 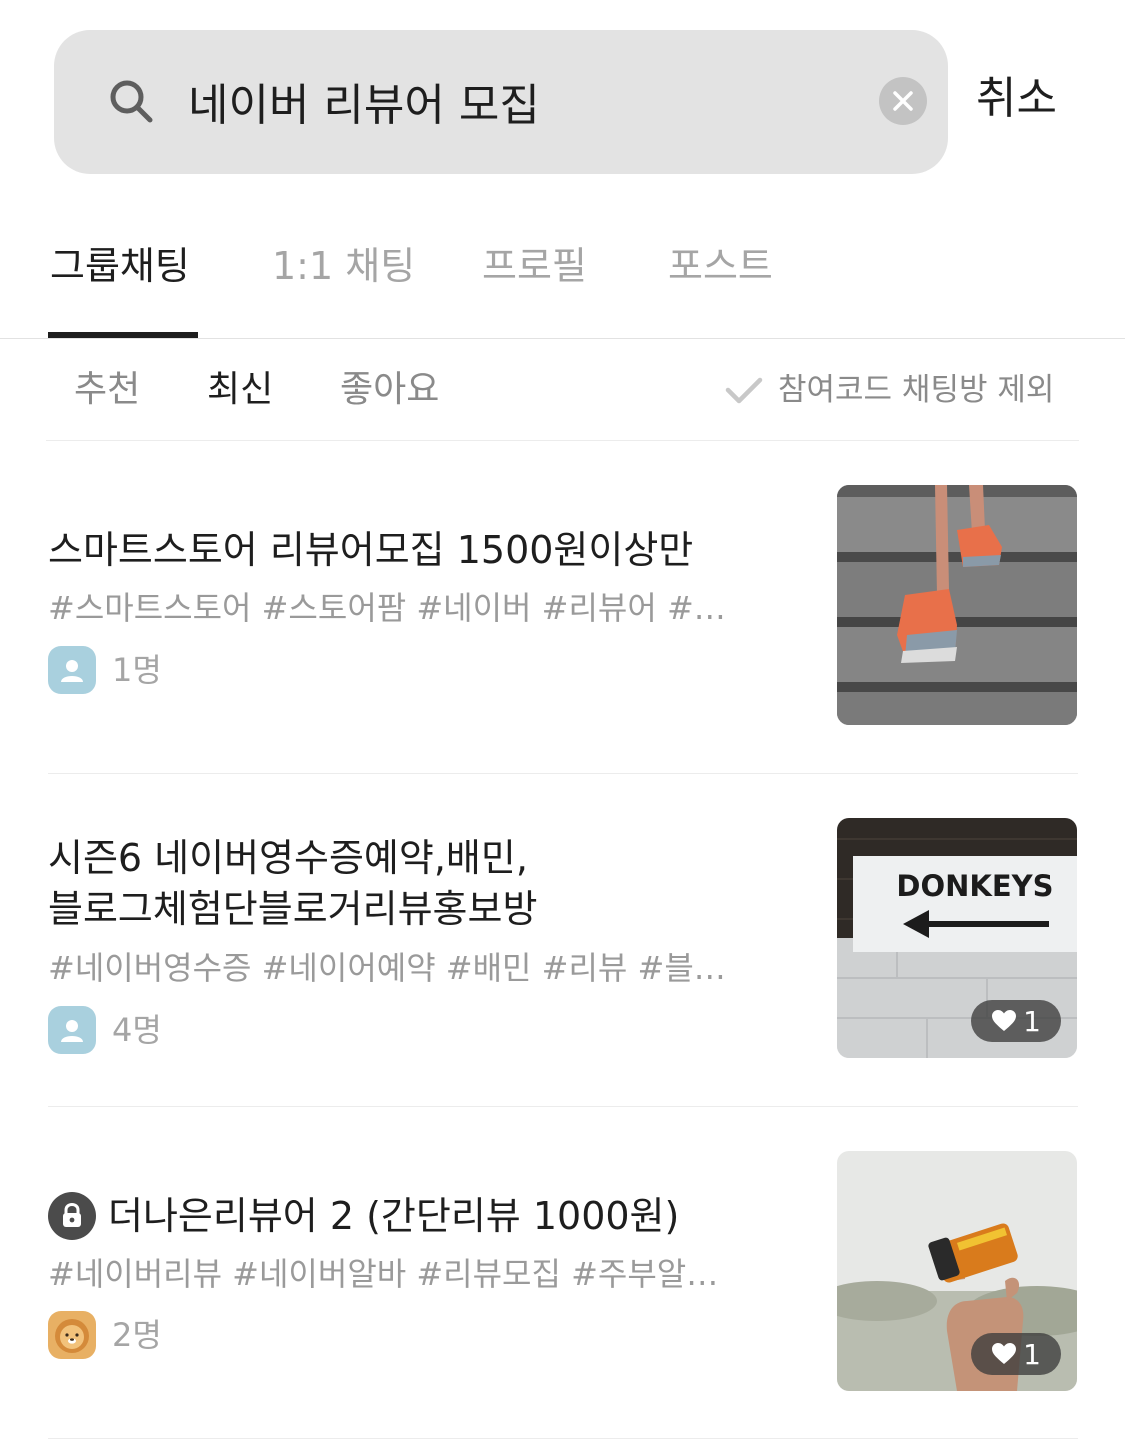 I want to click on clear-search-button, so click(x=903, y=101).